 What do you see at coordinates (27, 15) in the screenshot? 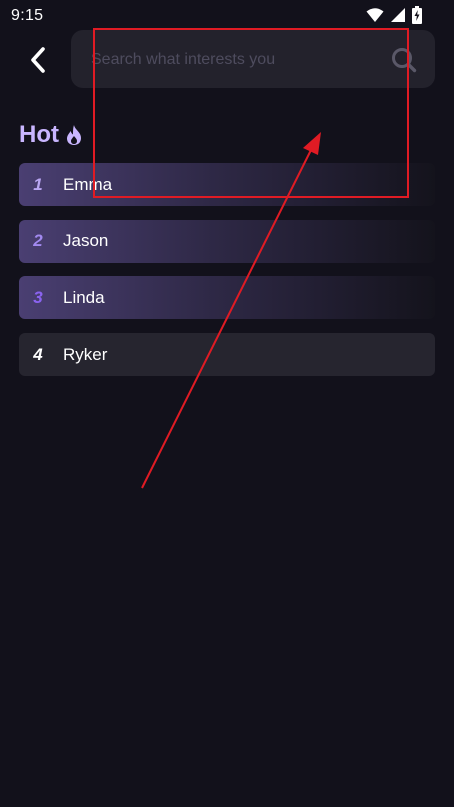
I see `status-time: 9:15` at bounding box center [27, 15].